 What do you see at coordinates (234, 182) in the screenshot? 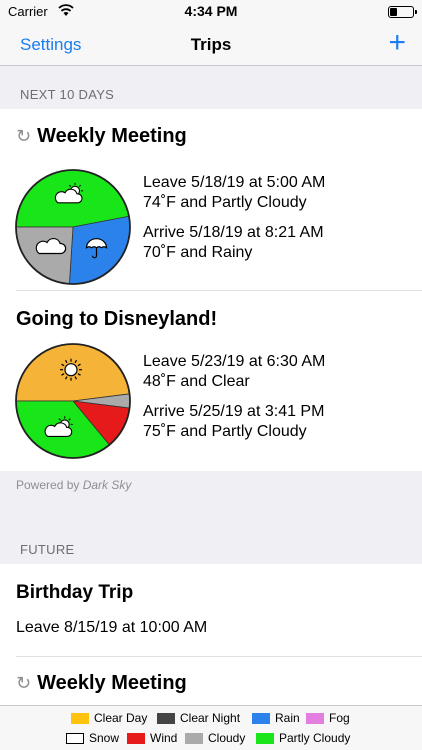
I see `leave-time: Leave 5/18/19 at 5:00 AM` at bounding box center [234, 182].